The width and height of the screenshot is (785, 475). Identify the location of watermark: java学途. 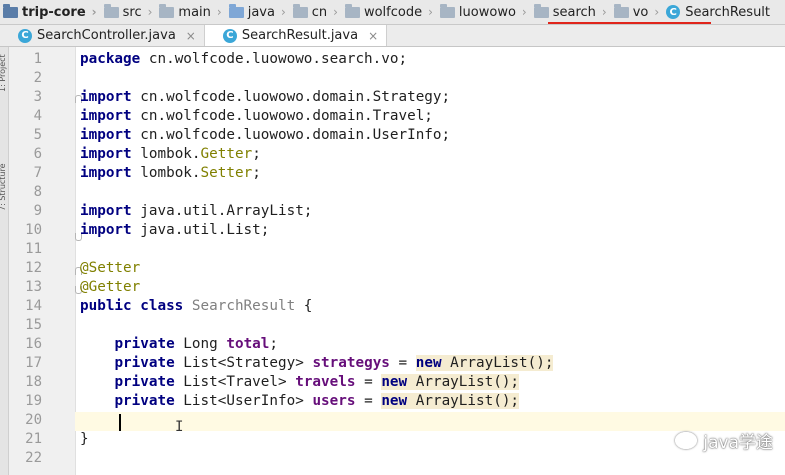
(724, 440).